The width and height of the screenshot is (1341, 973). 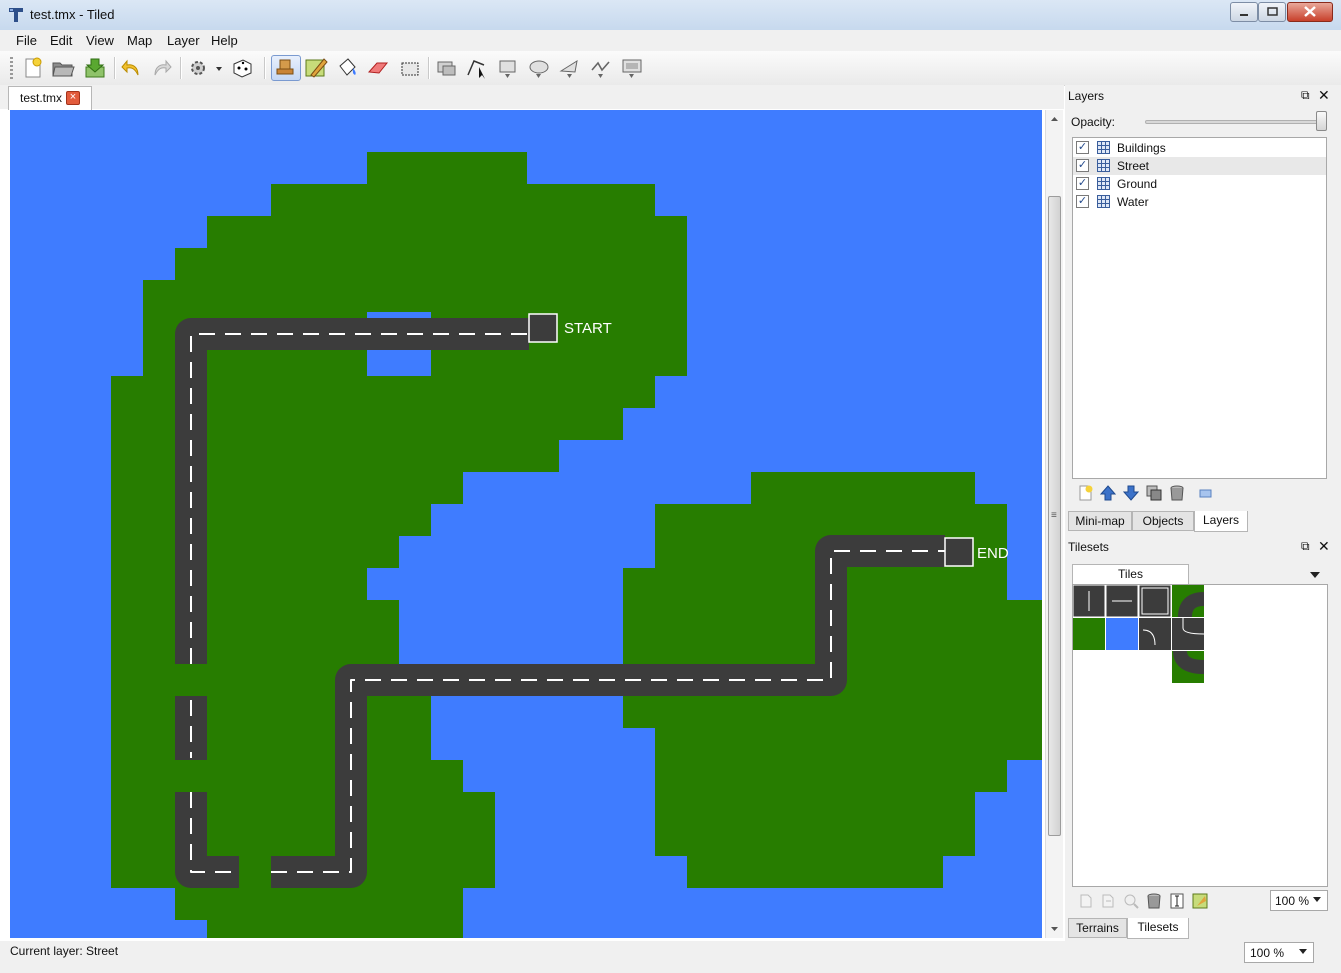 What do you see at coordinates (1133, 166) in the screenshot?
I see `layer-name: Street` at bounding box center [1133, 166].